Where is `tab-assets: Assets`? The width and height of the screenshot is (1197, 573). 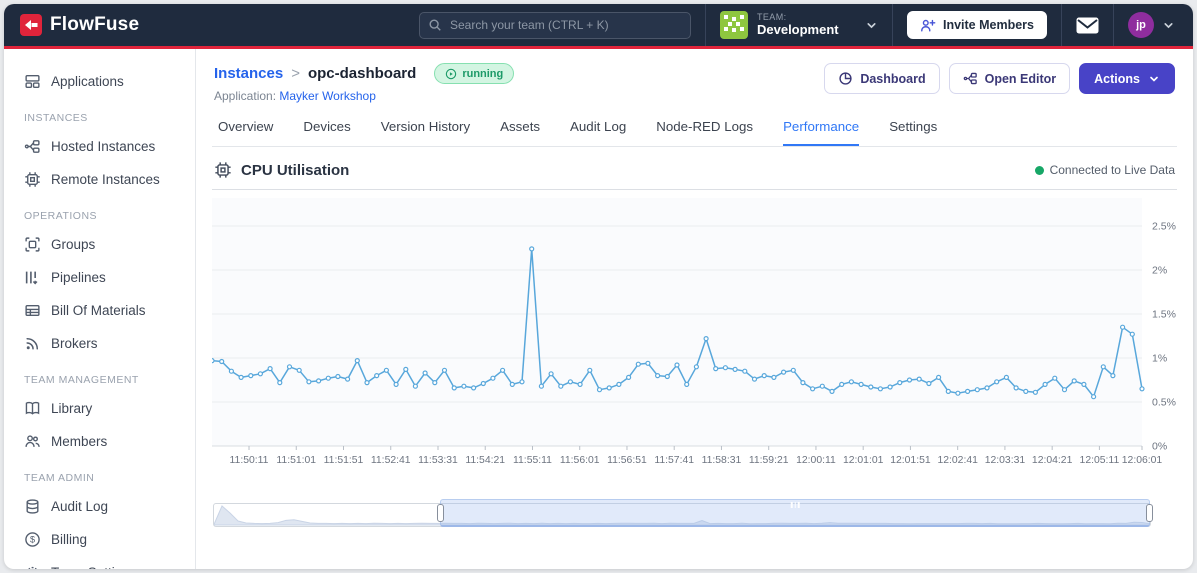
tab-assets: Assets is located at coordinates (520, 132).